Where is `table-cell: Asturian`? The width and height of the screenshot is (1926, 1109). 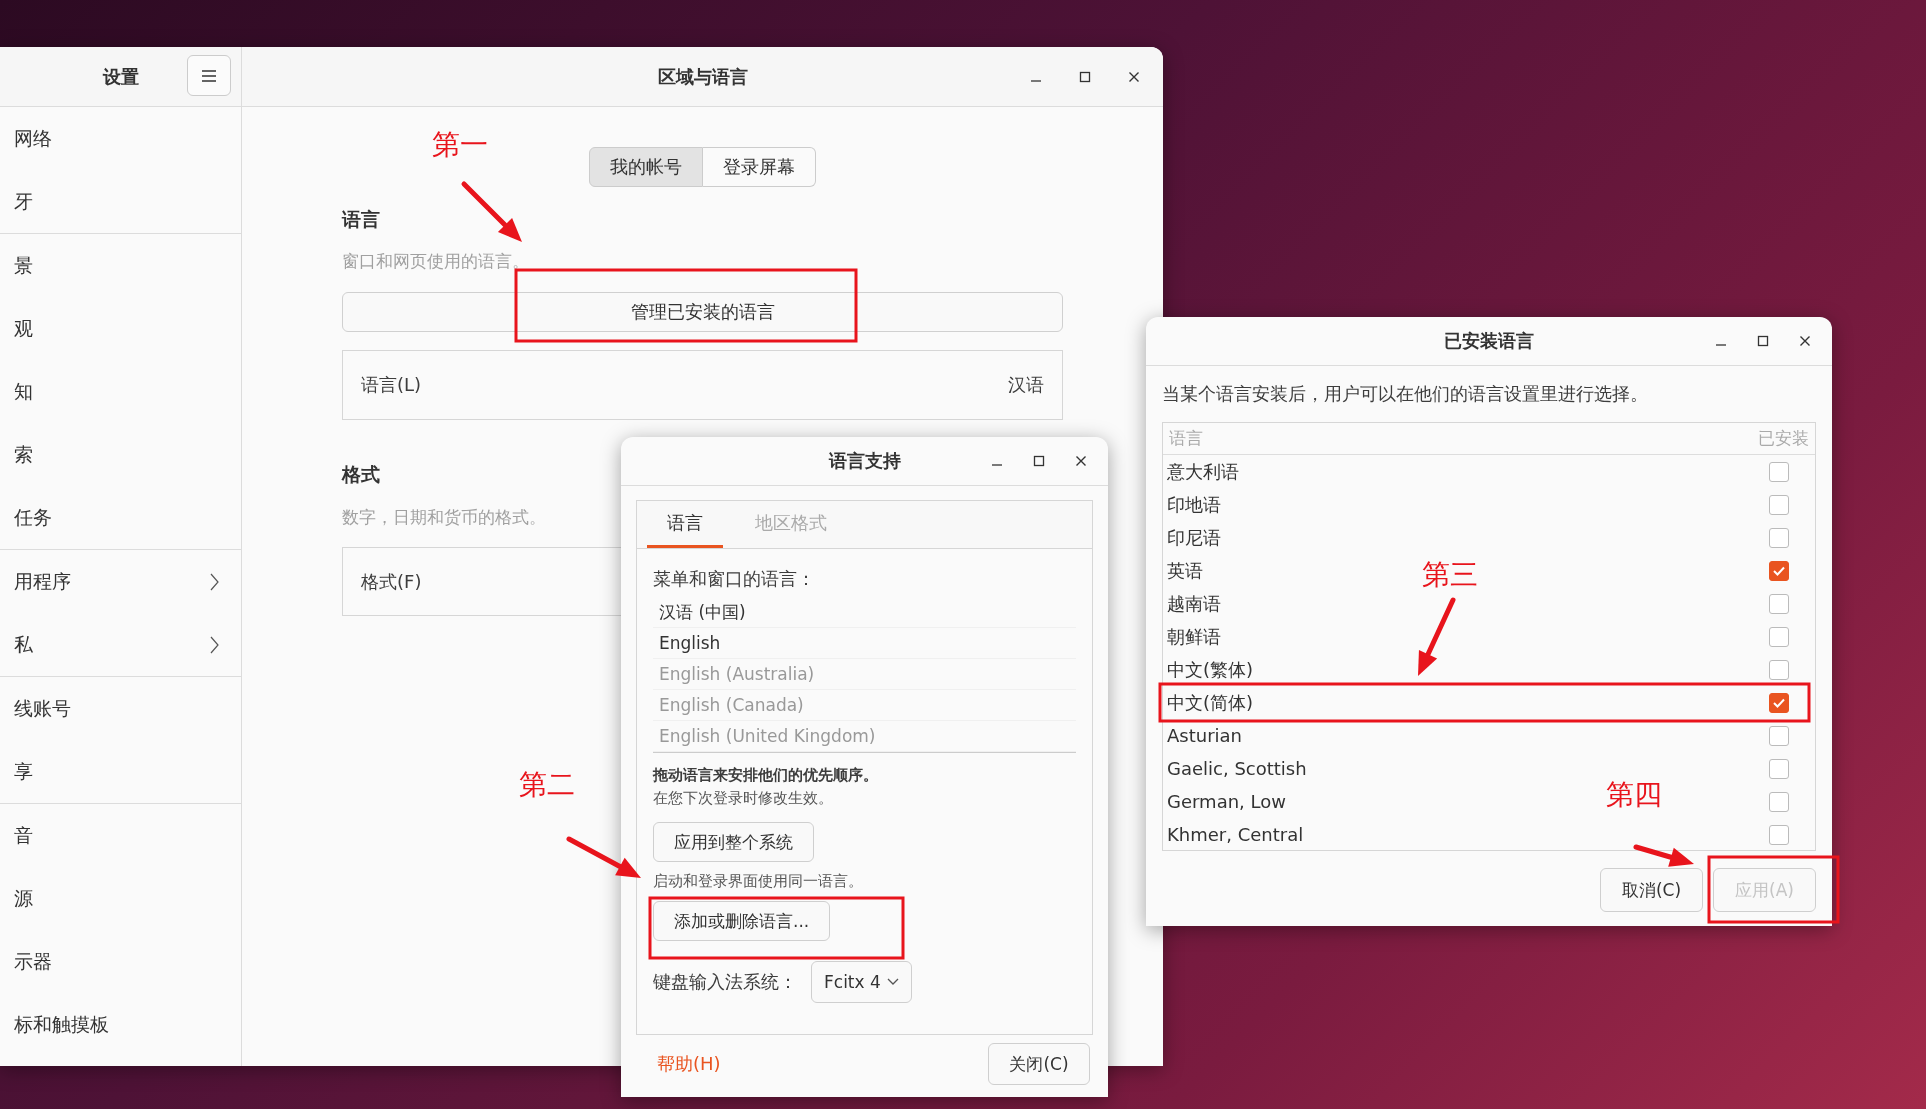 table-cell: Asturian is located at coordinates (1204, 735).